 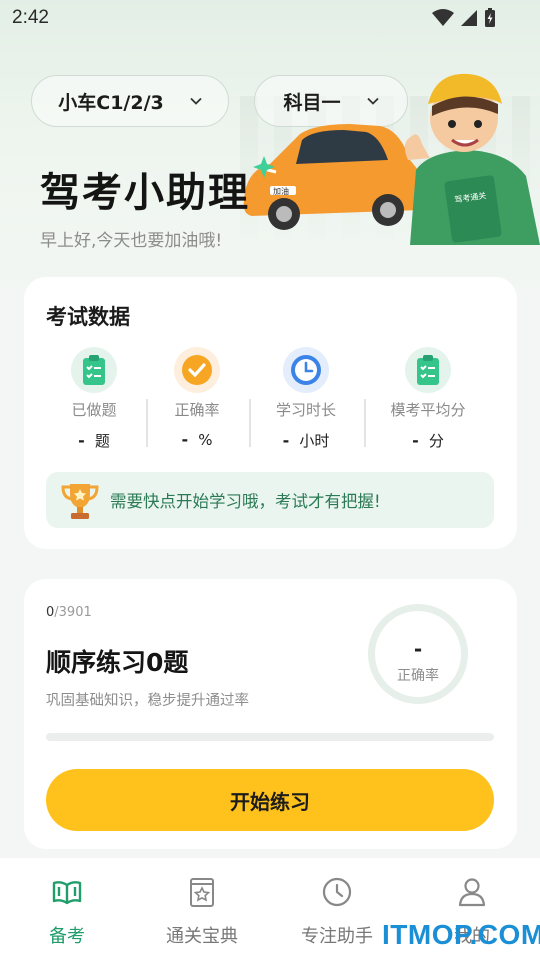 What do you see at coordinates (205, 440) in the screenshot?
I see `stat-unit: %` at bounding box center [205, 440].